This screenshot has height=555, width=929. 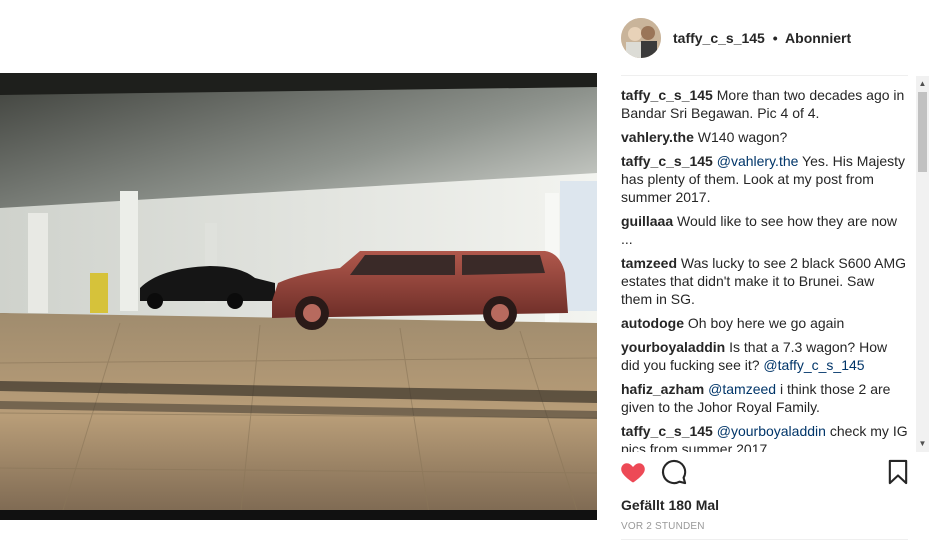 I want to click on follow-status-button: Abonniert, so click(x=818, y=38).